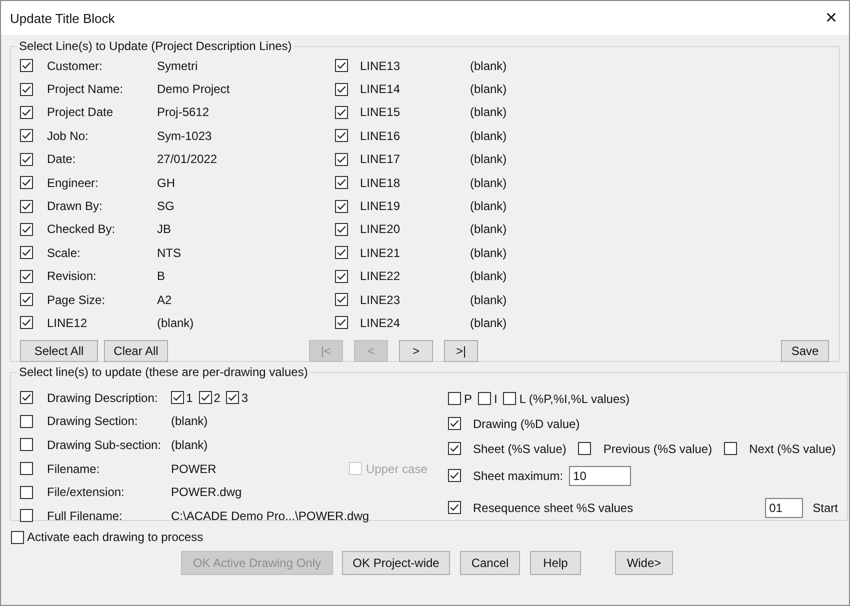 The width and height of the screenshot is (850, 606). What do you see at coordinates (189, 397) in the screenshot?
I see `checkbox-label: 1` at bounding box center [189, 397].